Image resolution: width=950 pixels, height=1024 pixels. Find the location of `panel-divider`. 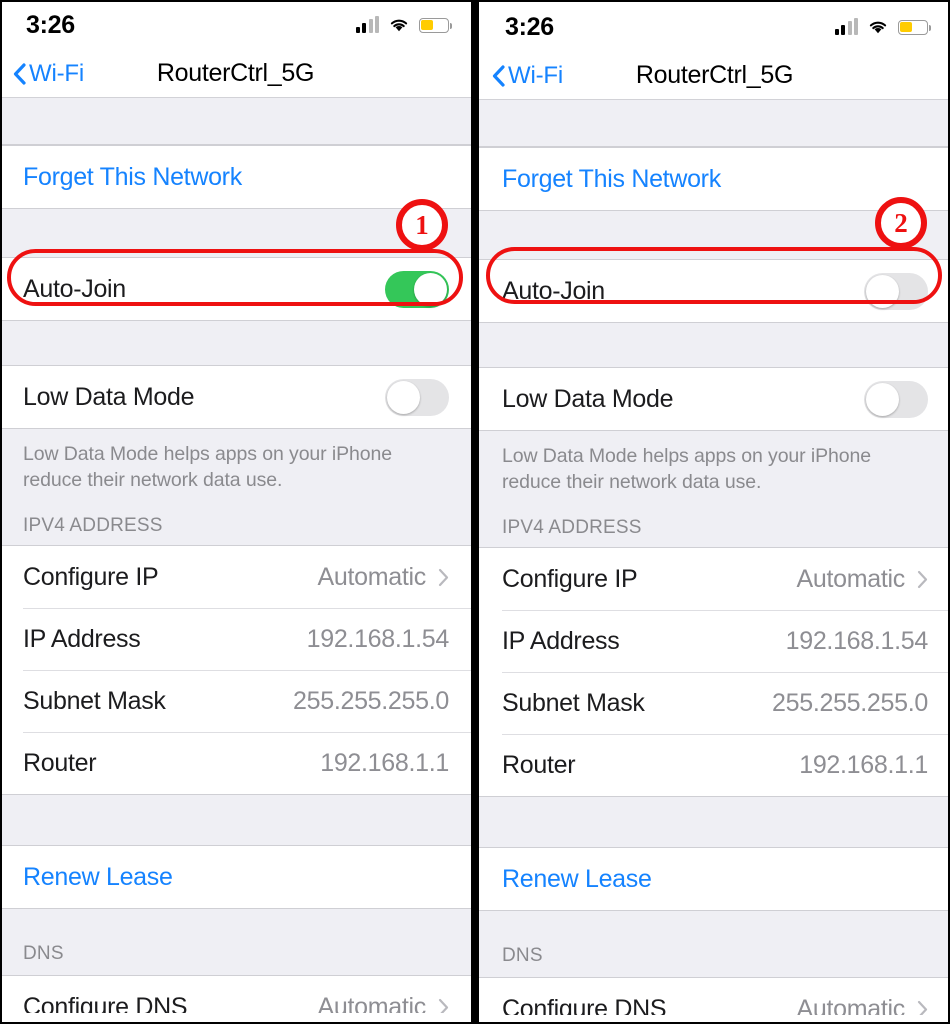

panel-divider is located at coordinates (475, 512).